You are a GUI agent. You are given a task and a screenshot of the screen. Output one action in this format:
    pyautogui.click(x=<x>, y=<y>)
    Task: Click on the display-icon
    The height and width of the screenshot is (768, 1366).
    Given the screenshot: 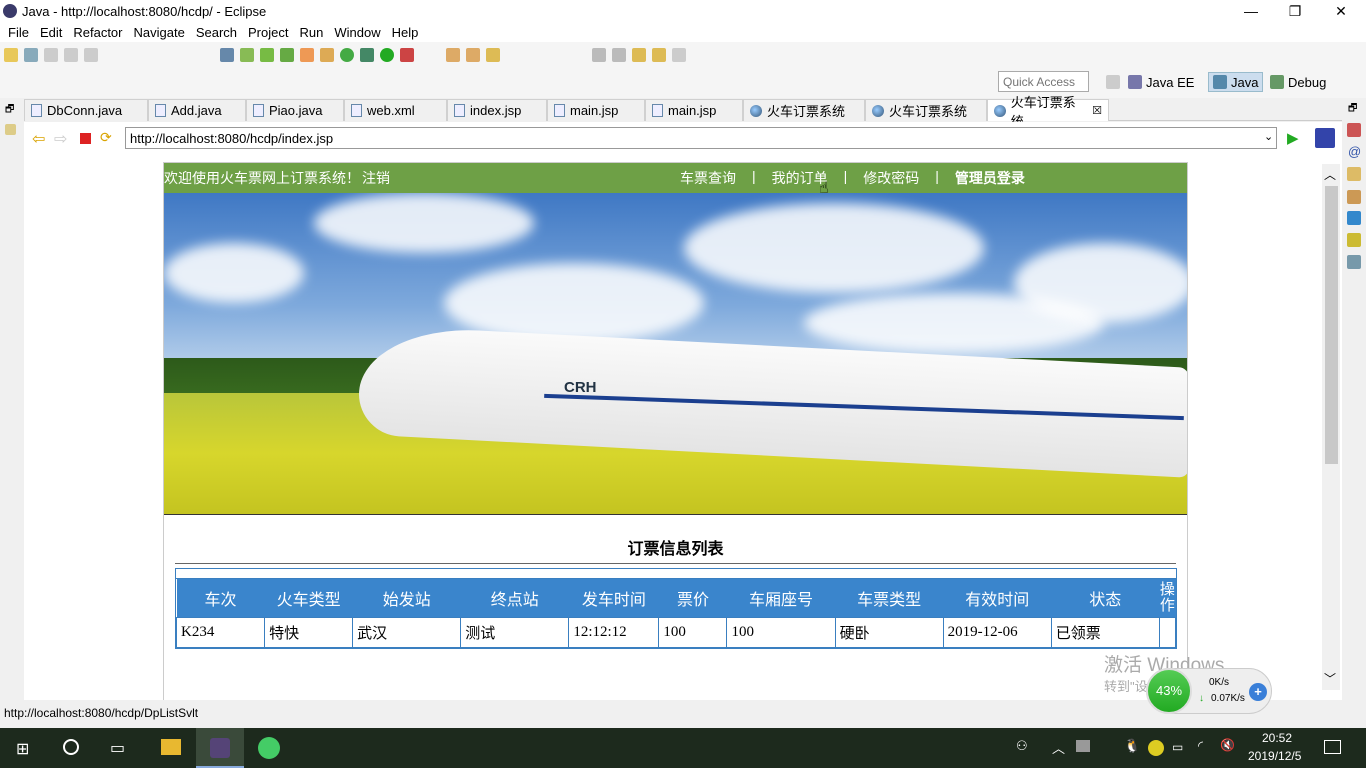 What is the action you would take?
    pyautogui.click(x=1083, y=746)
    